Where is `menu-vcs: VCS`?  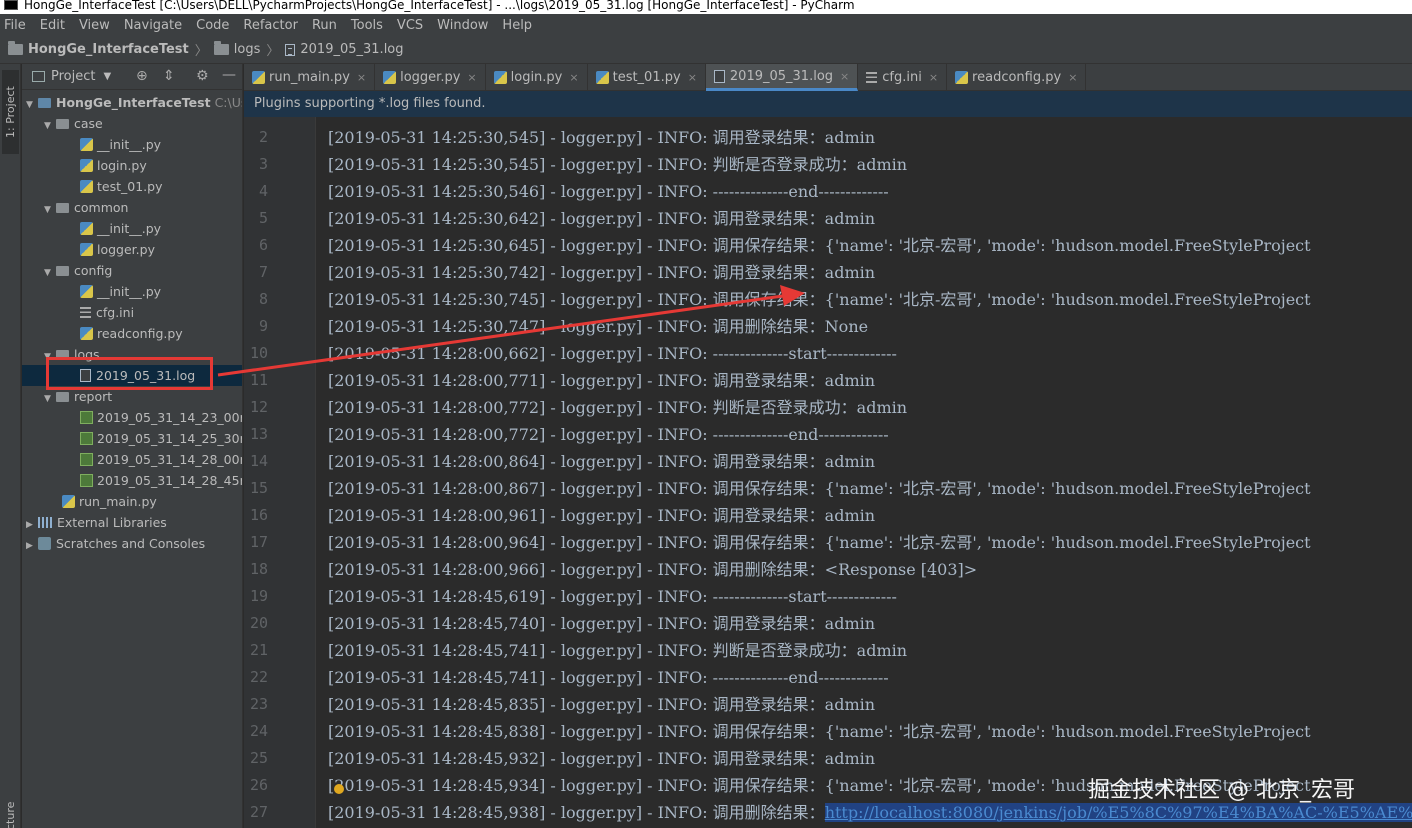
menu-vcs: VCS is located at coordinates (410, 25).